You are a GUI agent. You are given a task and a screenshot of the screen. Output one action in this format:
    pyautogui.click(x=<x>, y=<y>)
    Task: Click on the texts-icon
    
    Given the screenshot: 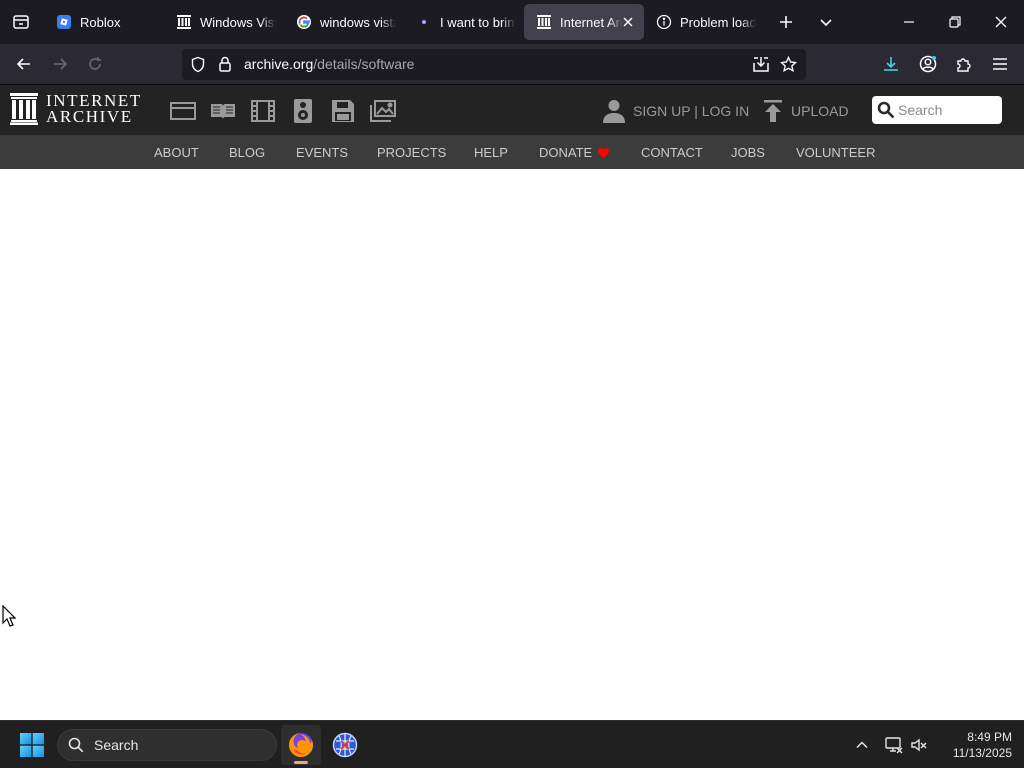 What is the action you would take?
    pyautogui.click(x=223, y=111)
    